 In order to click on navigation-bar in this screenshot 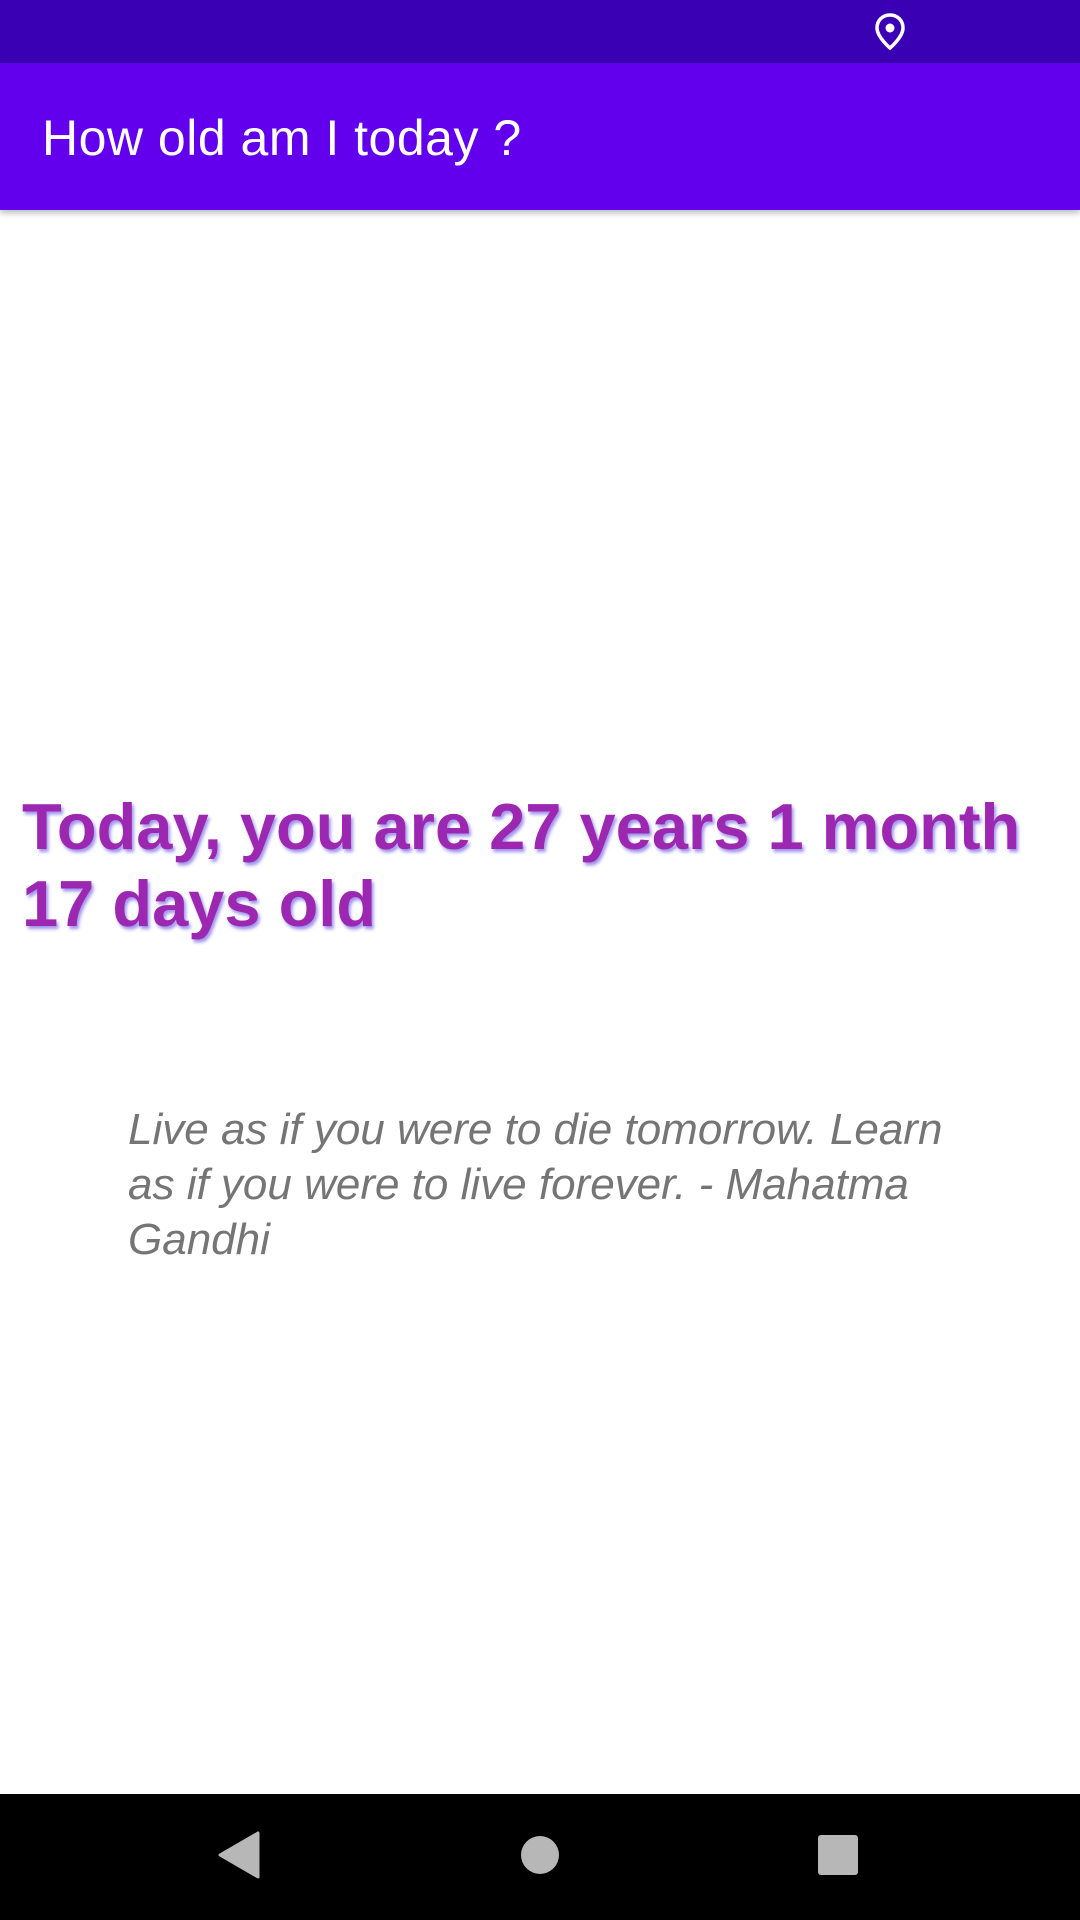, I will do `click(540, 1857)`.